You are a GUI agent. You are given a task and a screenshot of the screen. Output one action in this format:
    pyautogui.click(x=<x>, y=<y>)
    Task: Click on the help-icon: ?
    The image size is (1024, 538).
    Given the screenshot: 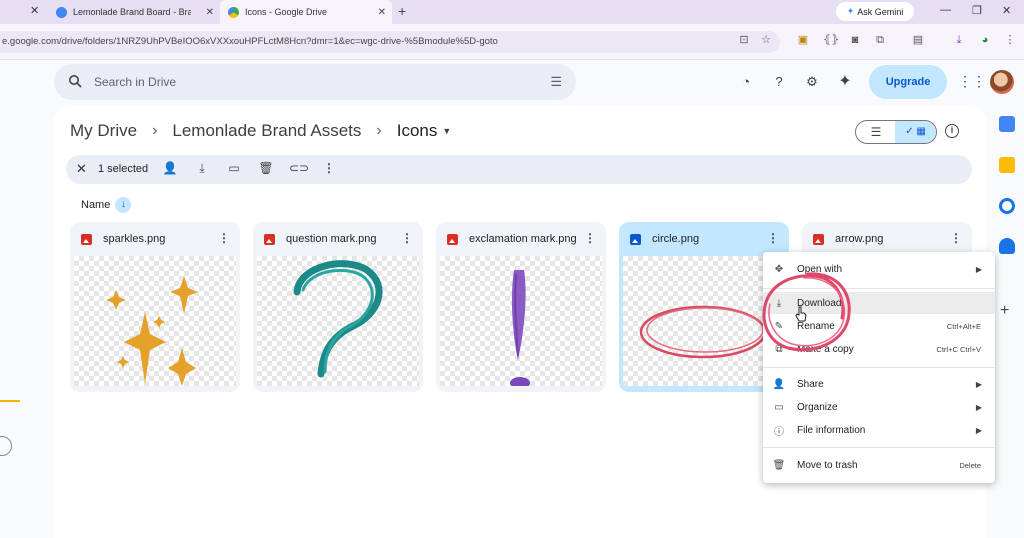 What is the action you would take?
    pyautogui.click(x=779, y=82)
    